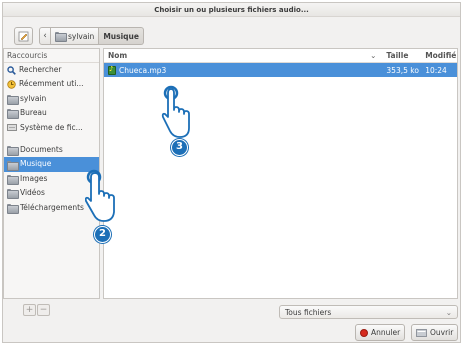 This screenshot has height=345, width=463. What do you see at coordinates (179, 147) in the screenshot?
I see `step-3-badge: 3` at bounding box center [179, 147].